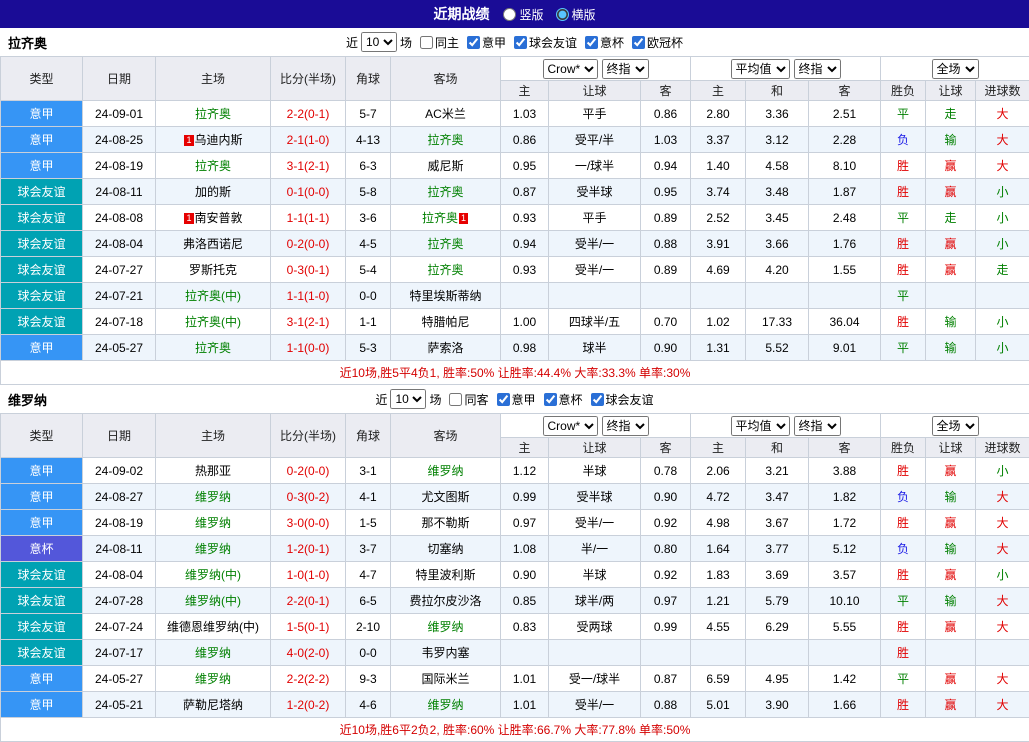 This screenshot has height=742, width=1029. What do you see at coordinates (484, 42) in the screenshot?
I see `league-filter-checkbox: 意甲` at bounding box center [484, 42].